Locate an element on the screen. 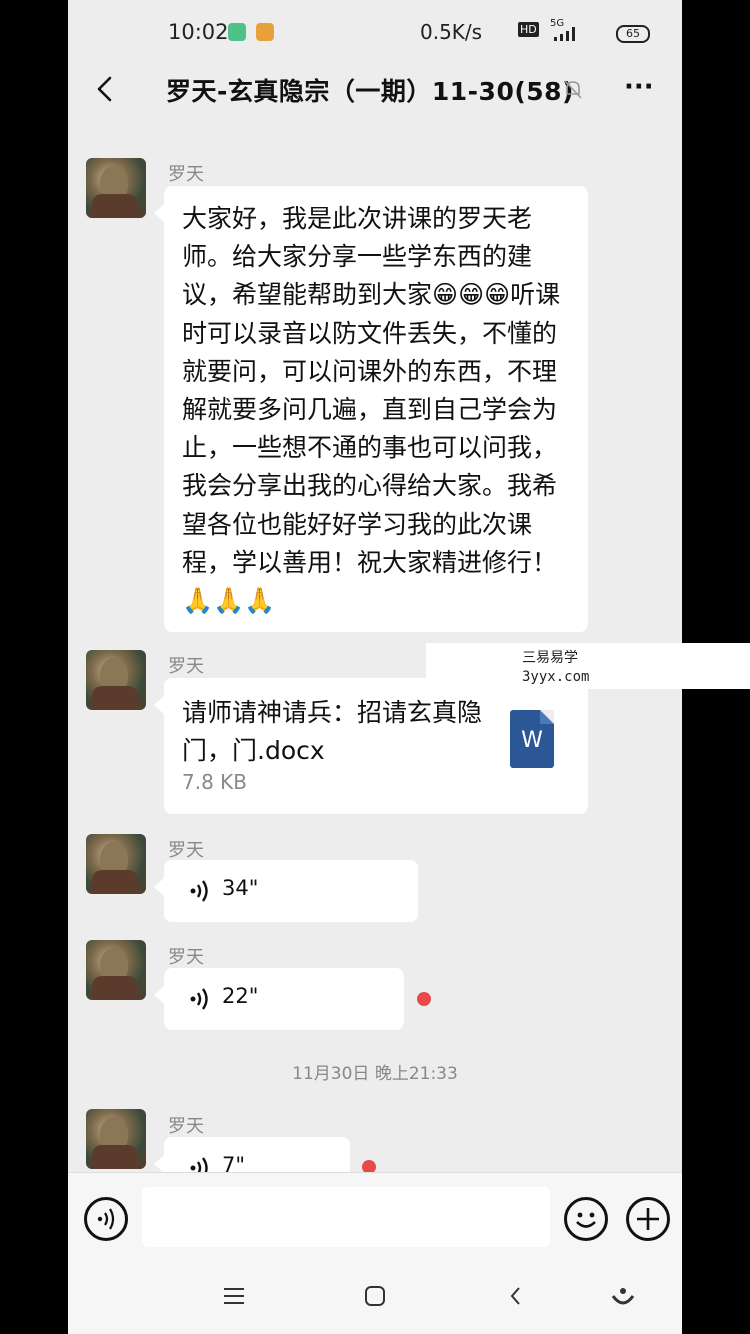  back-icon is located at coordinates (105, 89).